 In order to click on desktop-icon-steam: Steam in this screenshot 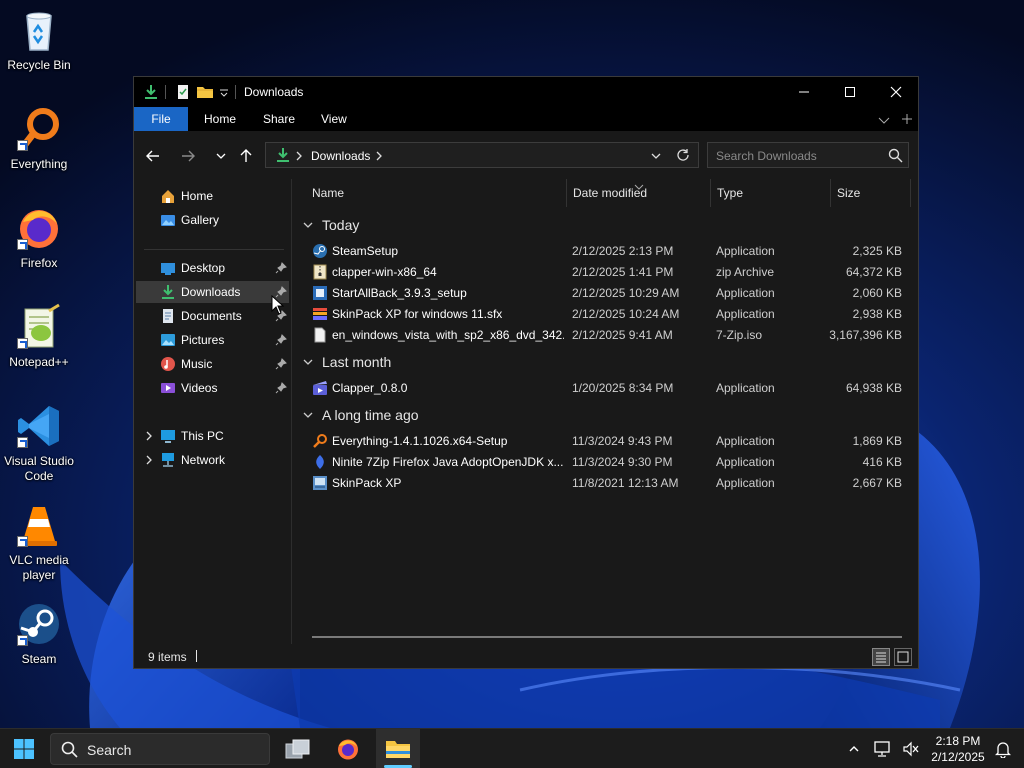, I will do `click(39, 633)`.